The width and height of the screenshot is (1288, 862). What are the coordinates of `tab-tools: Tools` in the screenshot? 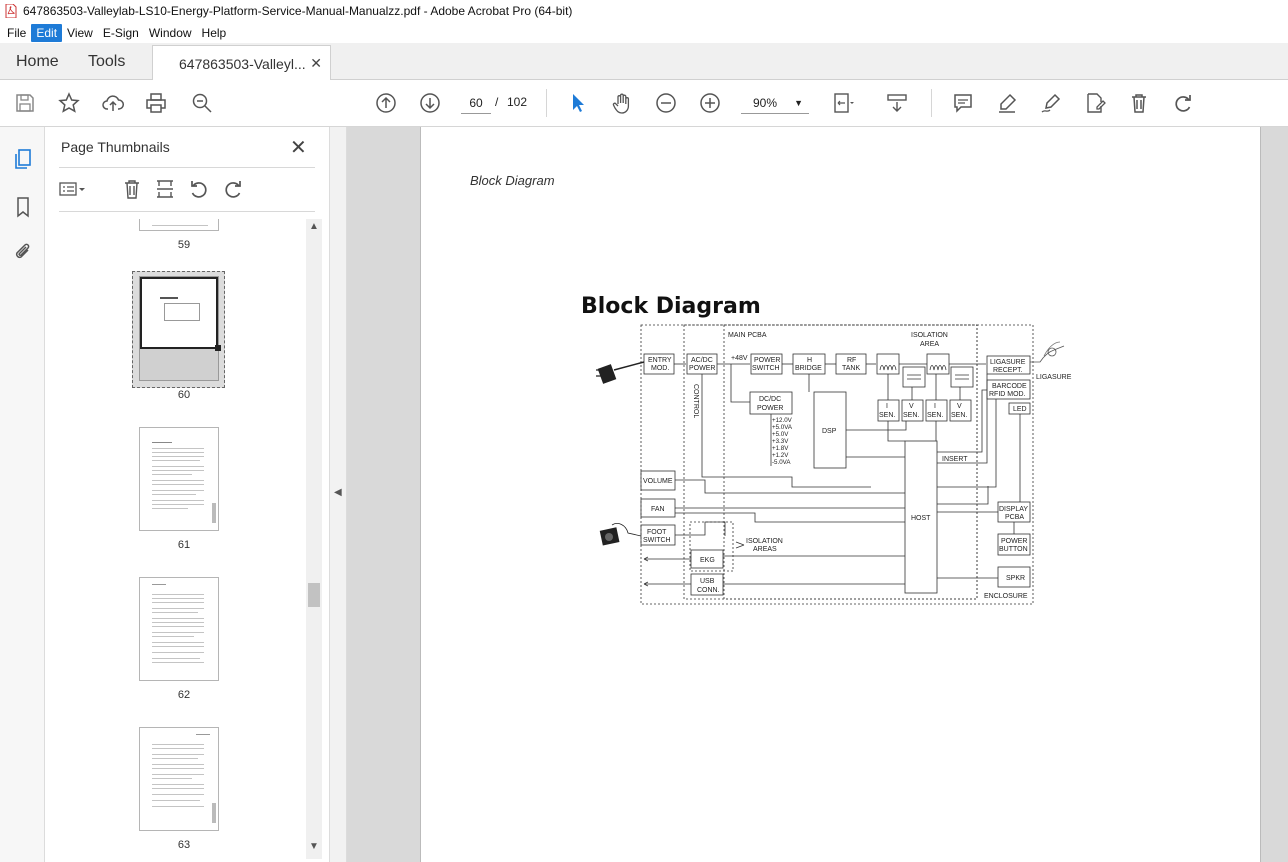 It's located at (106, 61).